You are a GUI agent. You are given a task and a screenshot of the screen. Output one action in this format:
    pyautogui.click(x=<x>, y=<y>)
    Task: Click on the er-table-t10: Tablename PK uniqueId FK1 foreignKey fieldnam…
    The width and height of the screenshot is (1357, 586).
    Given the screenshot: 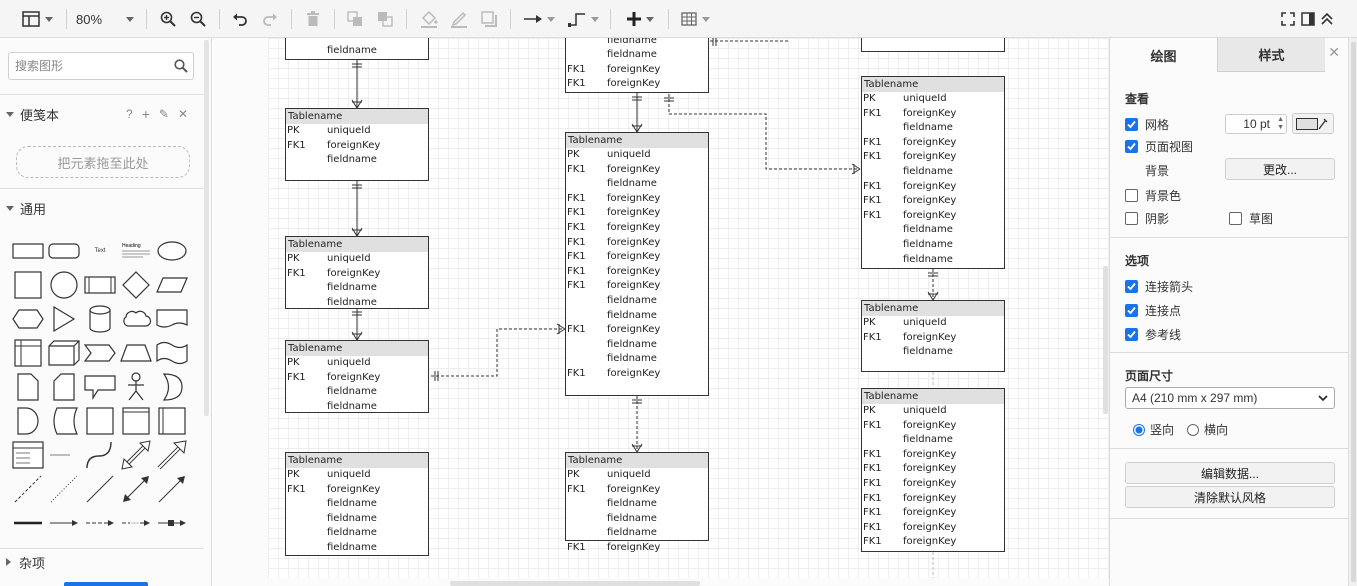 What is the action you would take?
    pyautogui.click(x=933, y=172)
    